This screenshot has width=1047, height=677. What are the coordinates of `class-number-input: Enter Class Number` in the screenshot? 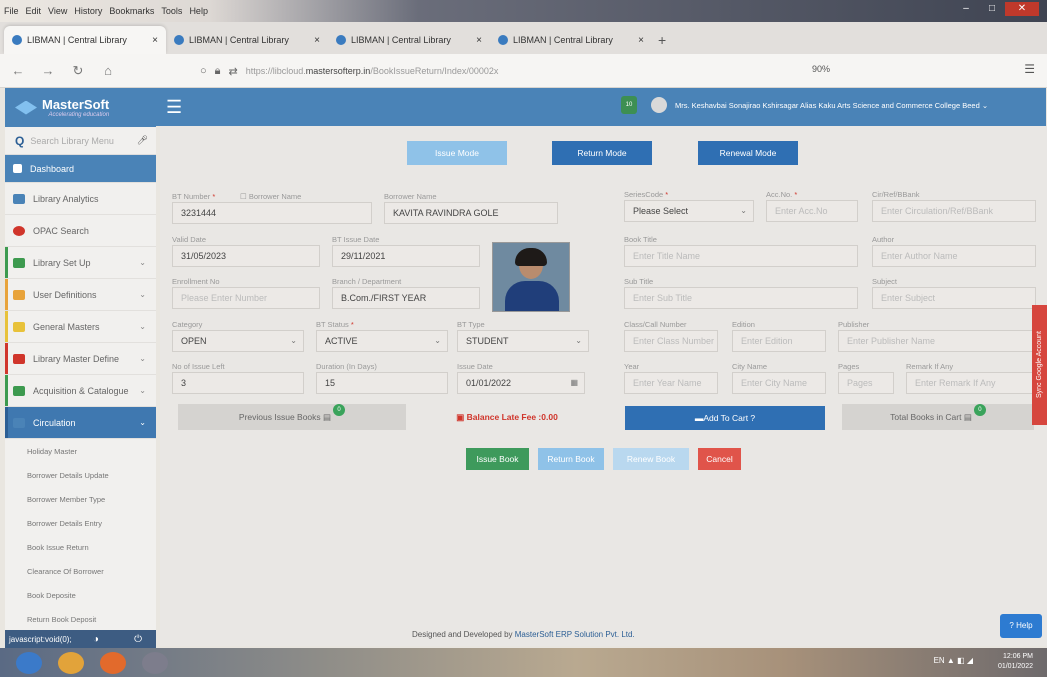 It's located at (671, 341).